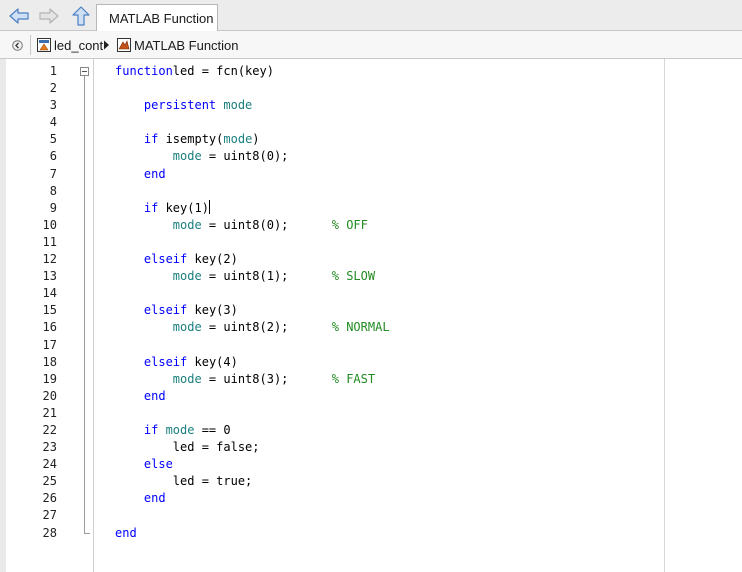 This screenshot has width=742, height=572. I want to click on code-token: = uint8(3);, so click(266, 378).